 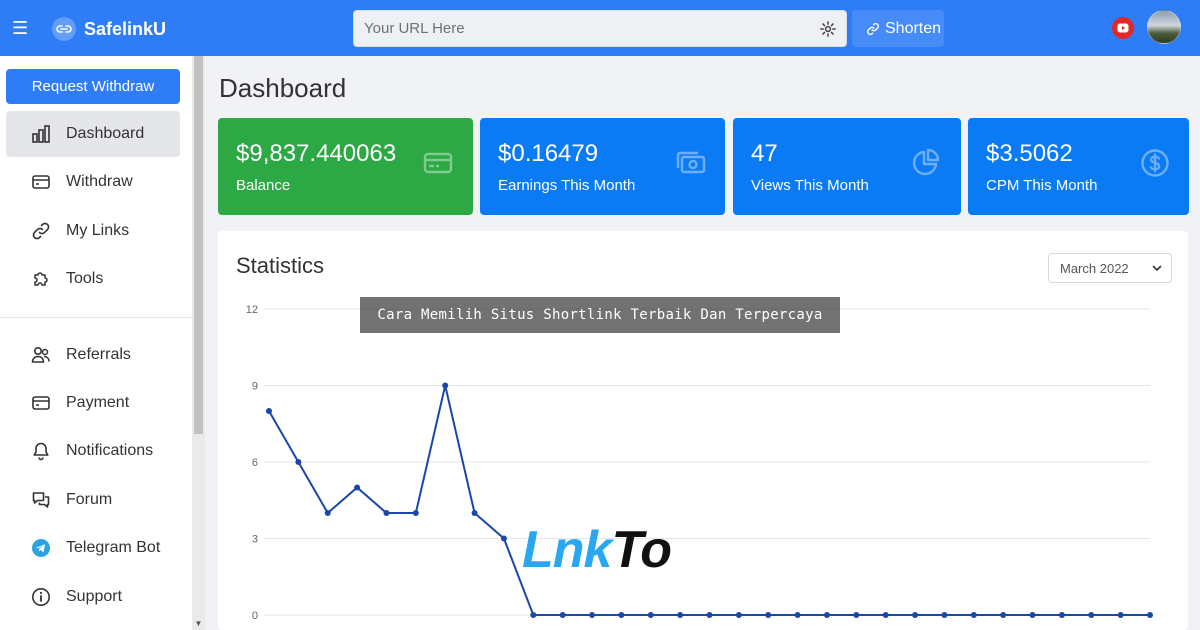 What do you see at coordinates (198, 623) in the screenshot?
I see `scroll-down-arrow-icon: ▼` at bounding box center [198, 623].